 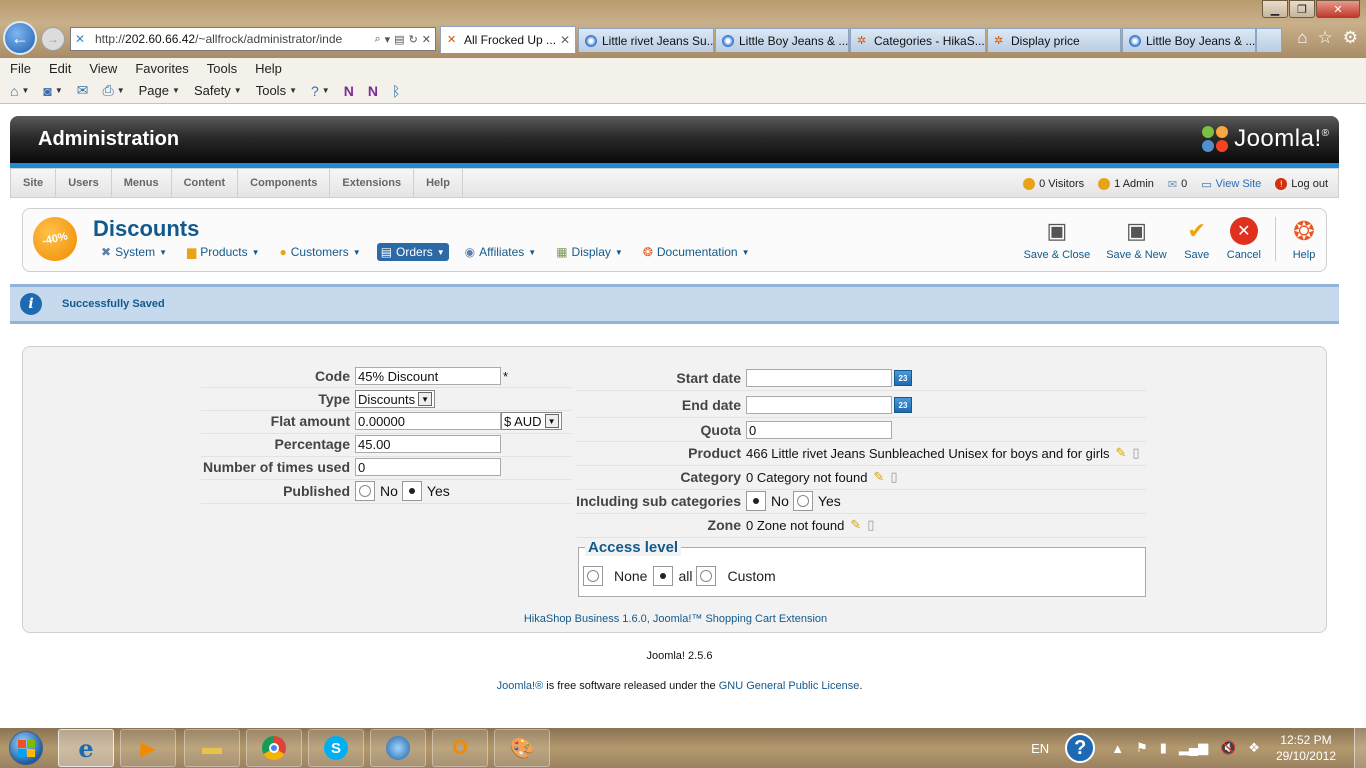 What do you see at coordinates (336, 748) in the screenshot?
I see `taskbar-skype: S` at bounding box center [336, 748].